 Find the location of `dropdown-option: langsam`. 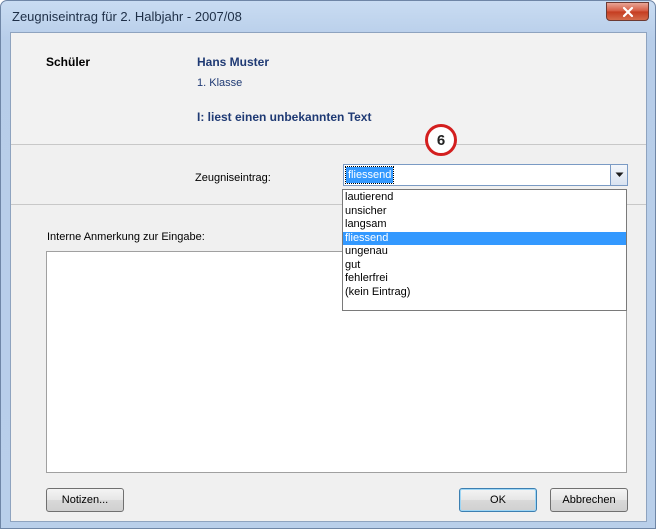

dropdown-option: langsam is located at coordinates (484, 225).